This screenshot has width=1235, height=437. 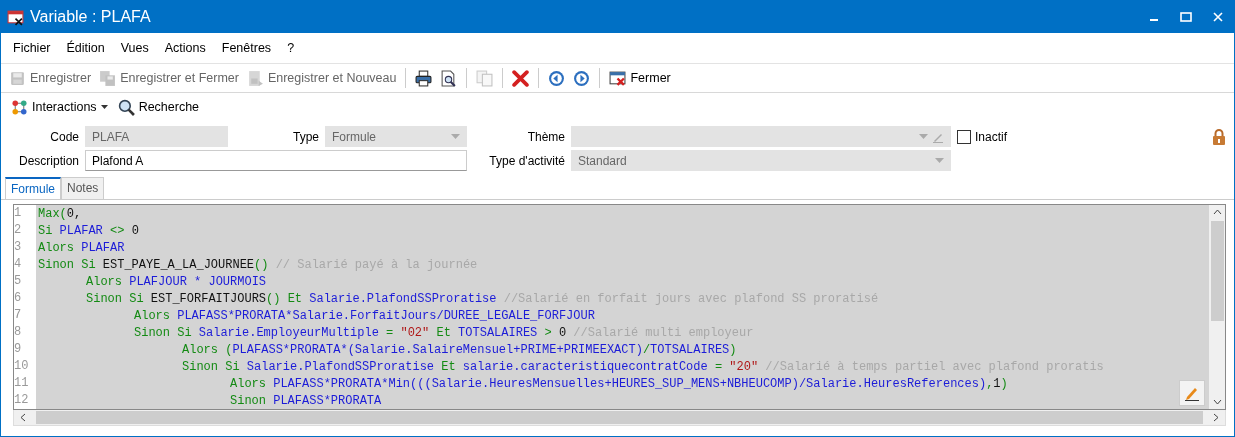 I want to click on horizontal-scrollbar, so click(x=619, y=418).